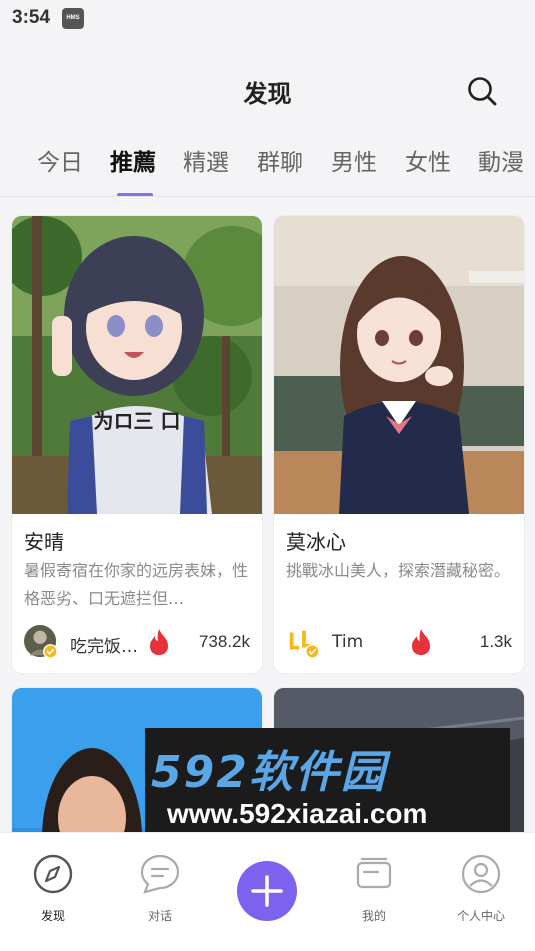 This screenshot has width=535, height=951. I want to click on plus-icon, so click(267, 891).